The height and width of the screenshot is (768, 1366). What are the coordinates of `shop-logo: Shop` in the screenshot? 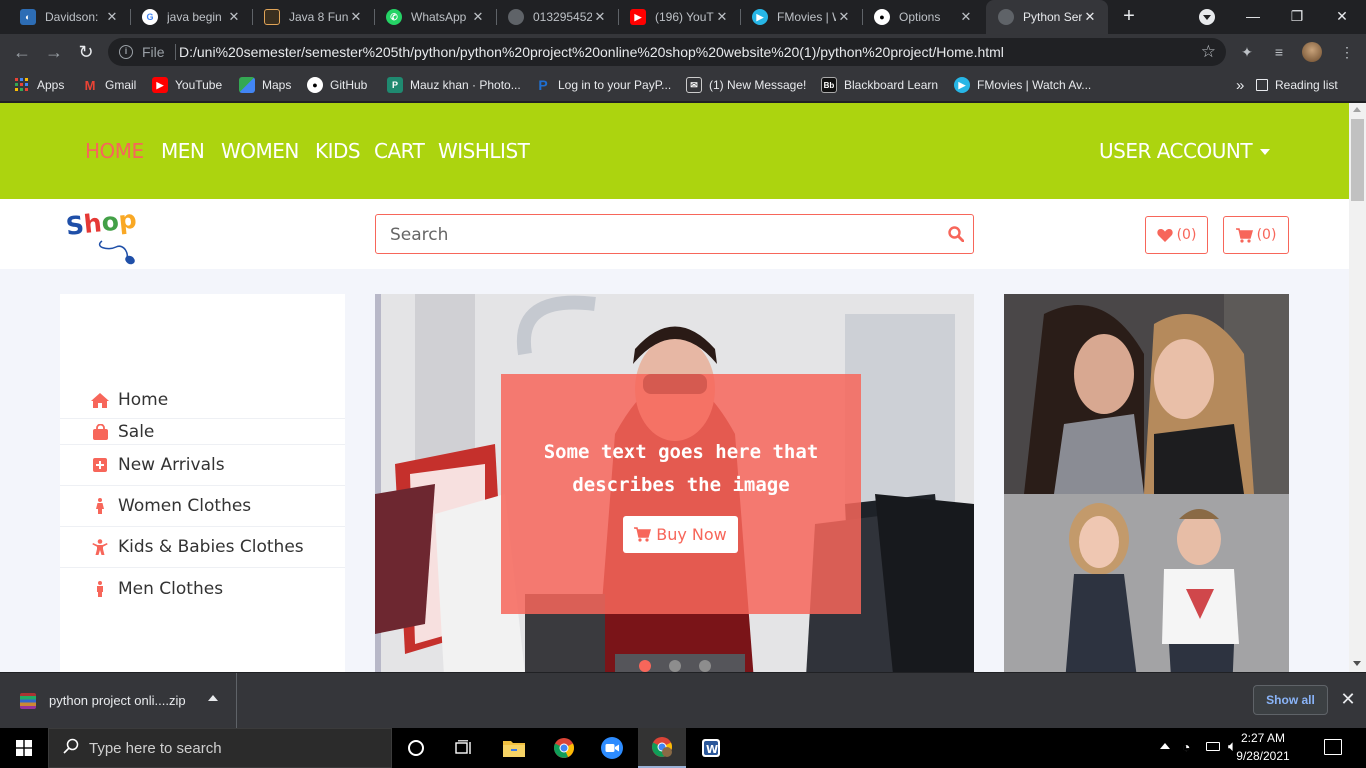 It's located at (106, 235).